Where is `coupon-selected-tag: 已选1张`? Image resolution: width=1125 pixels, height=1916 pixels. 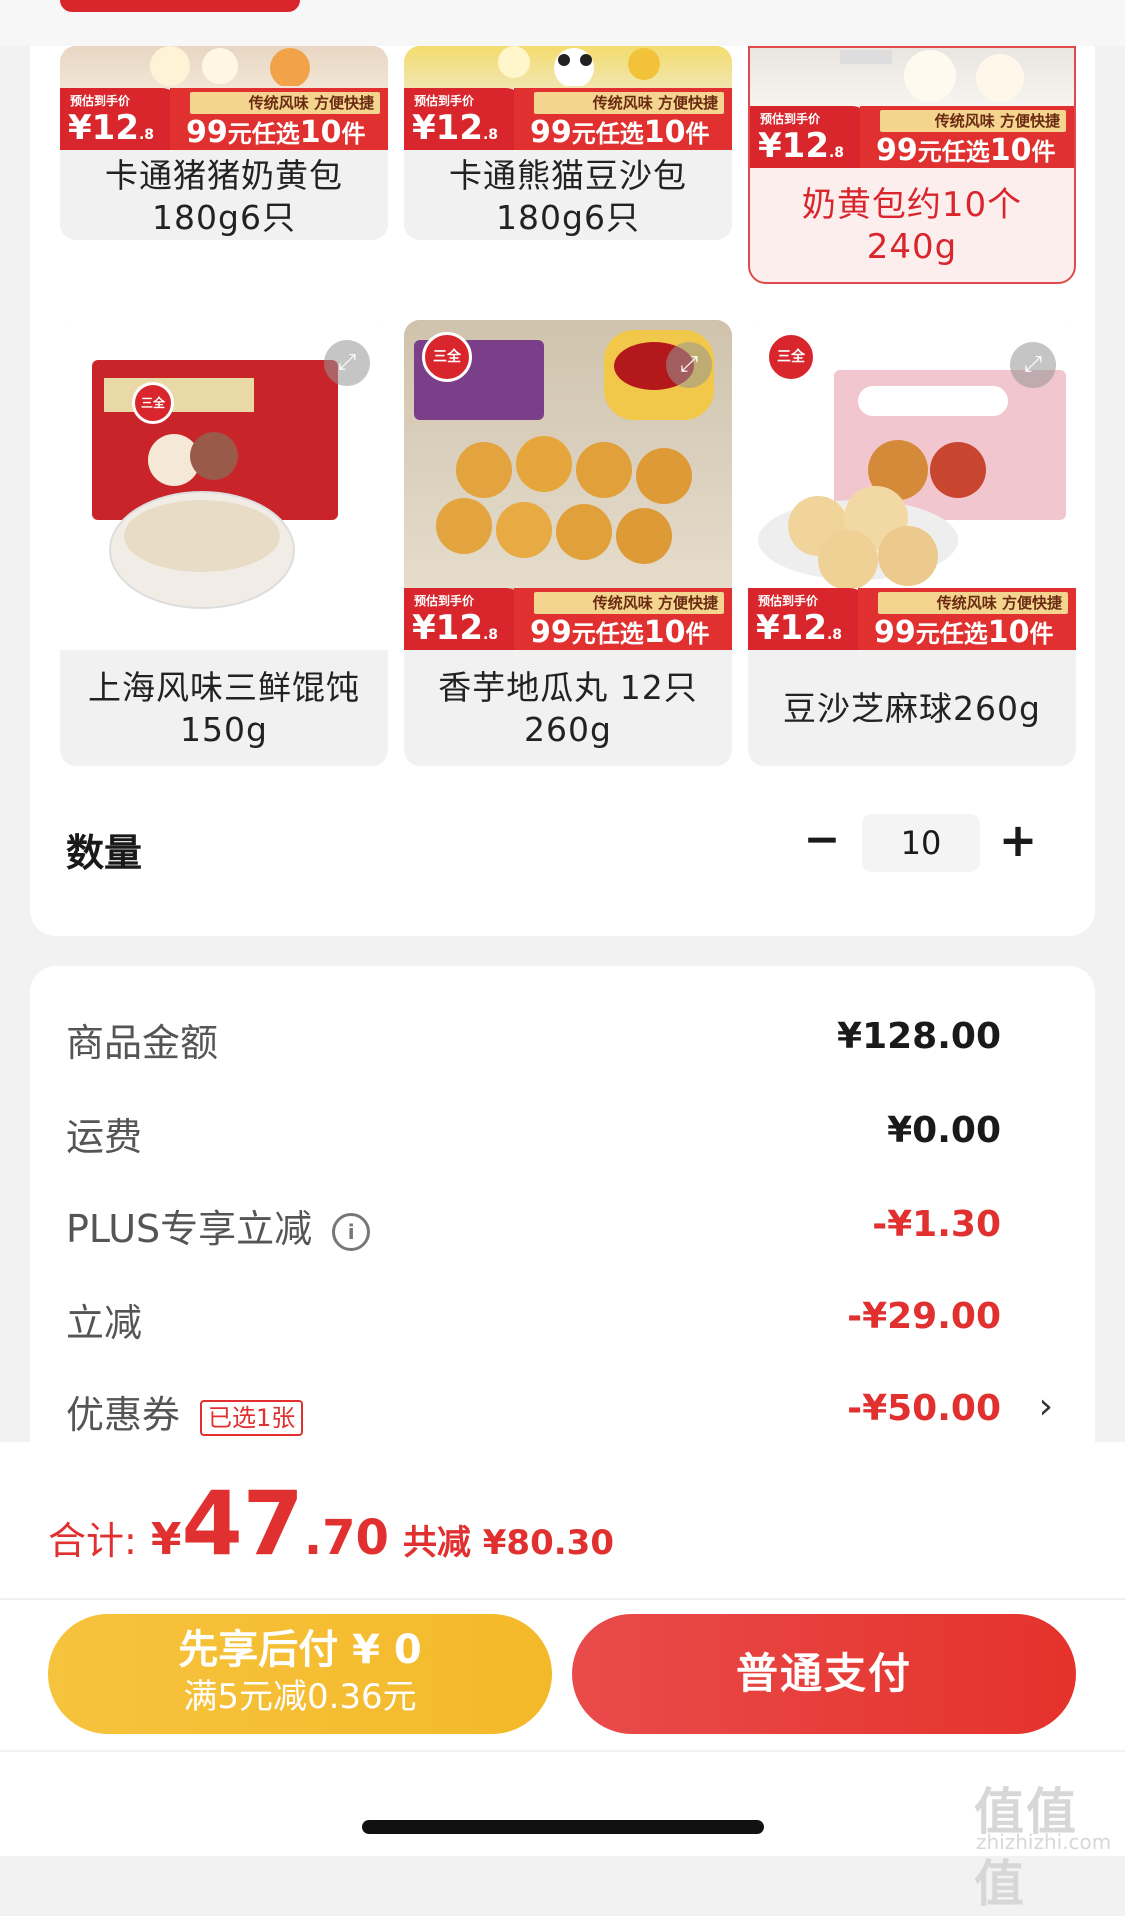
coupon-selected-tag: 已选1张 is located at coordinates (252, 1417).